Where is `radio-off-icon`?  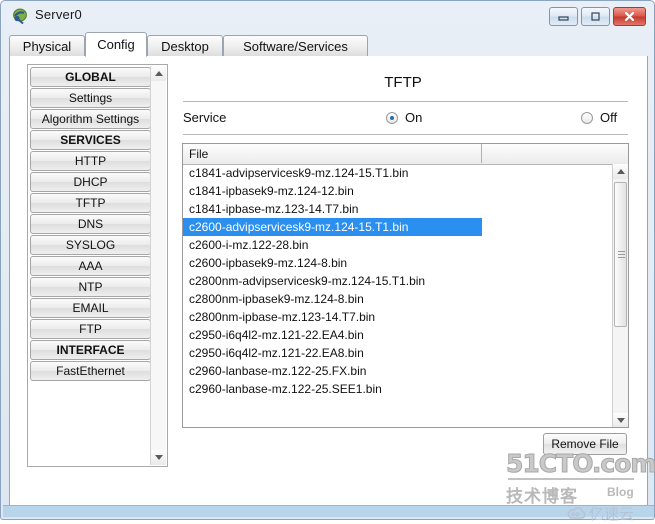
radio-off-icon is located at coordinates (587, 117).